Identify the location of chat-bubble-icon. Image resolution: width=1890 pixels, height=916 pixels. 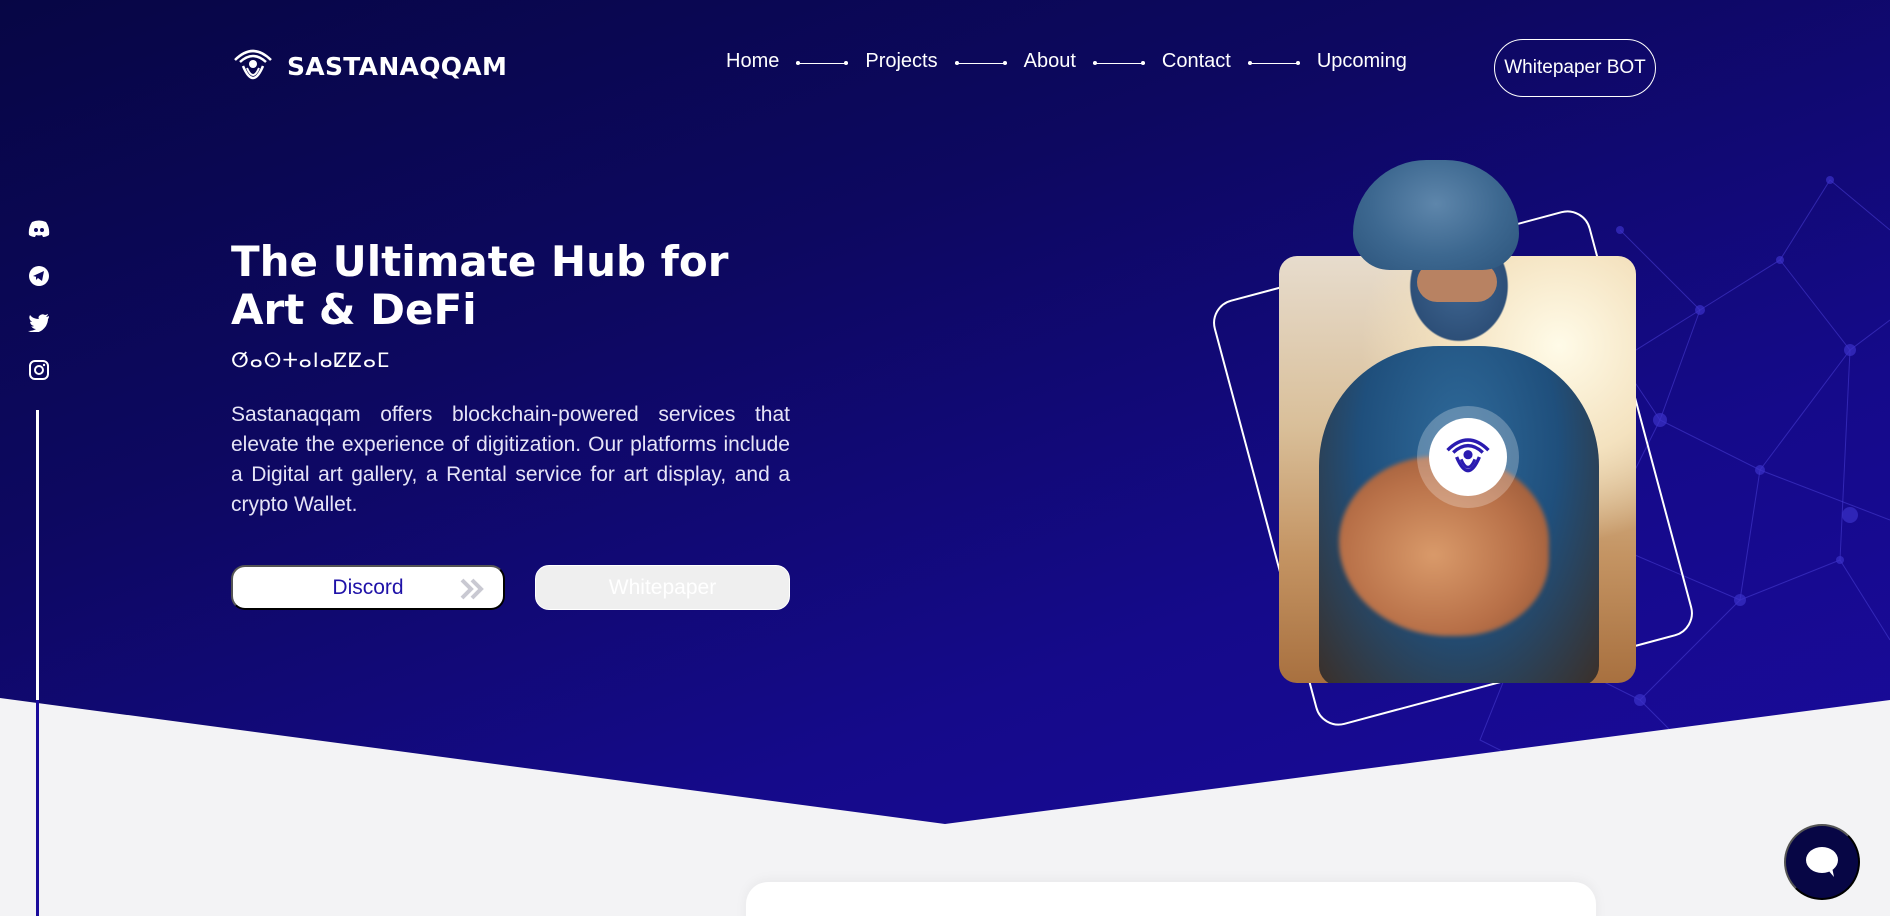
(1822, 862).